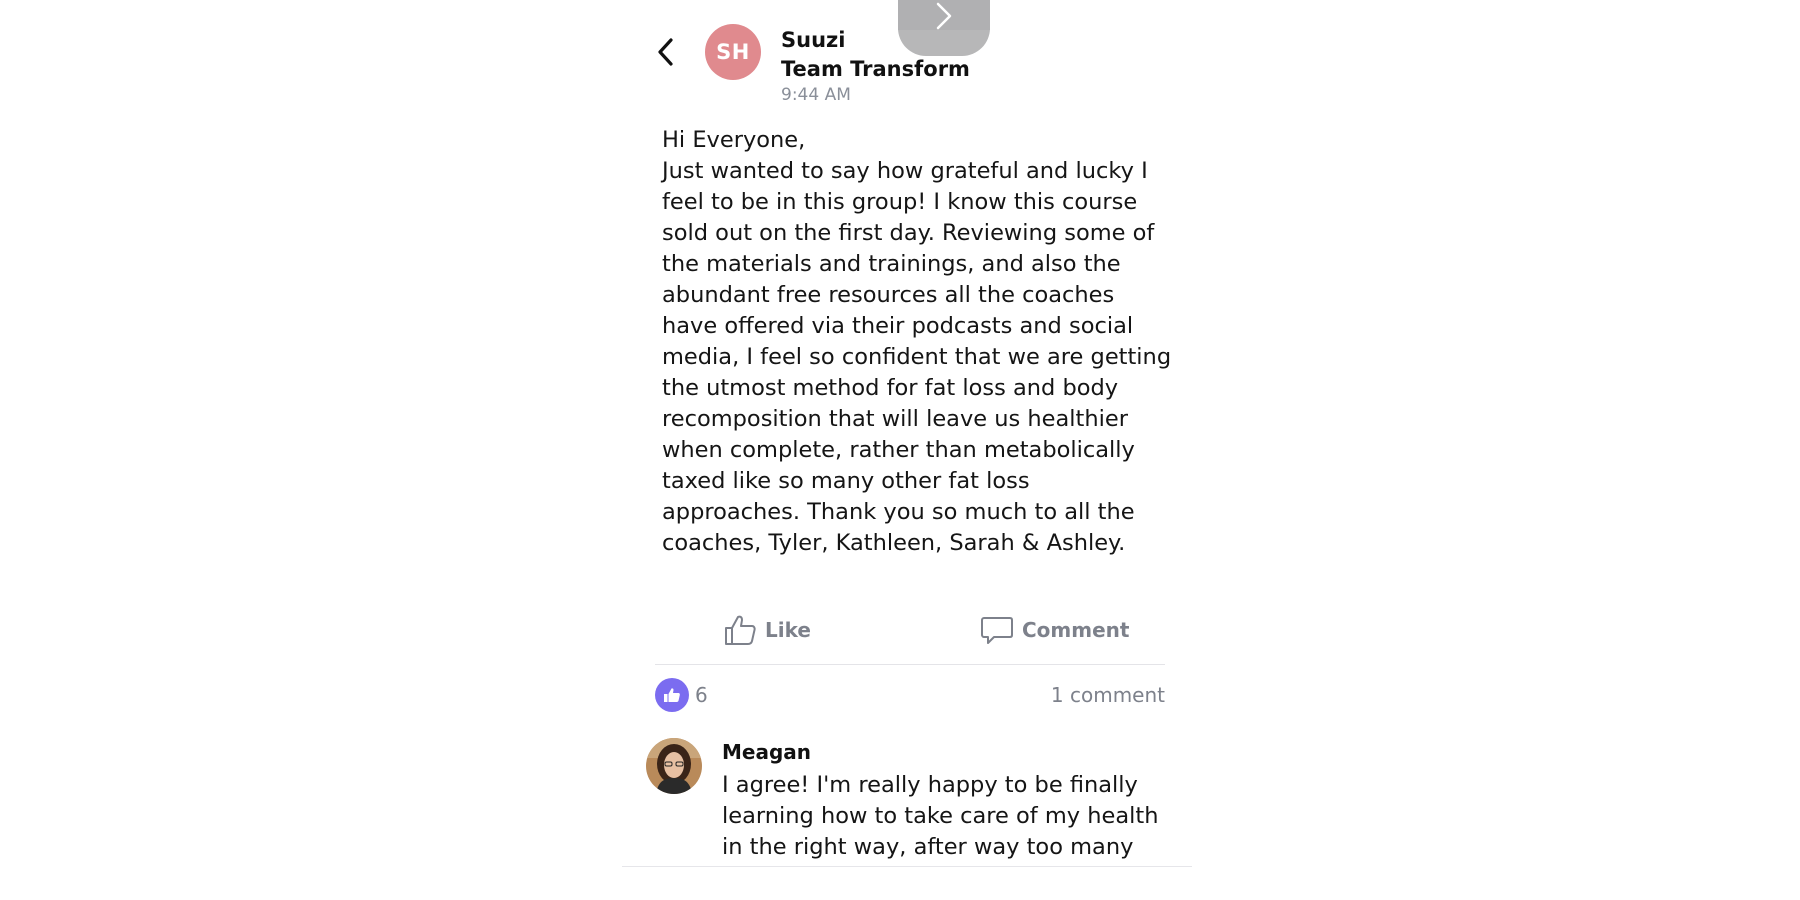 The image size is (1800, 900). I want to click on commenter-name: Meagan, so click(766, 752).